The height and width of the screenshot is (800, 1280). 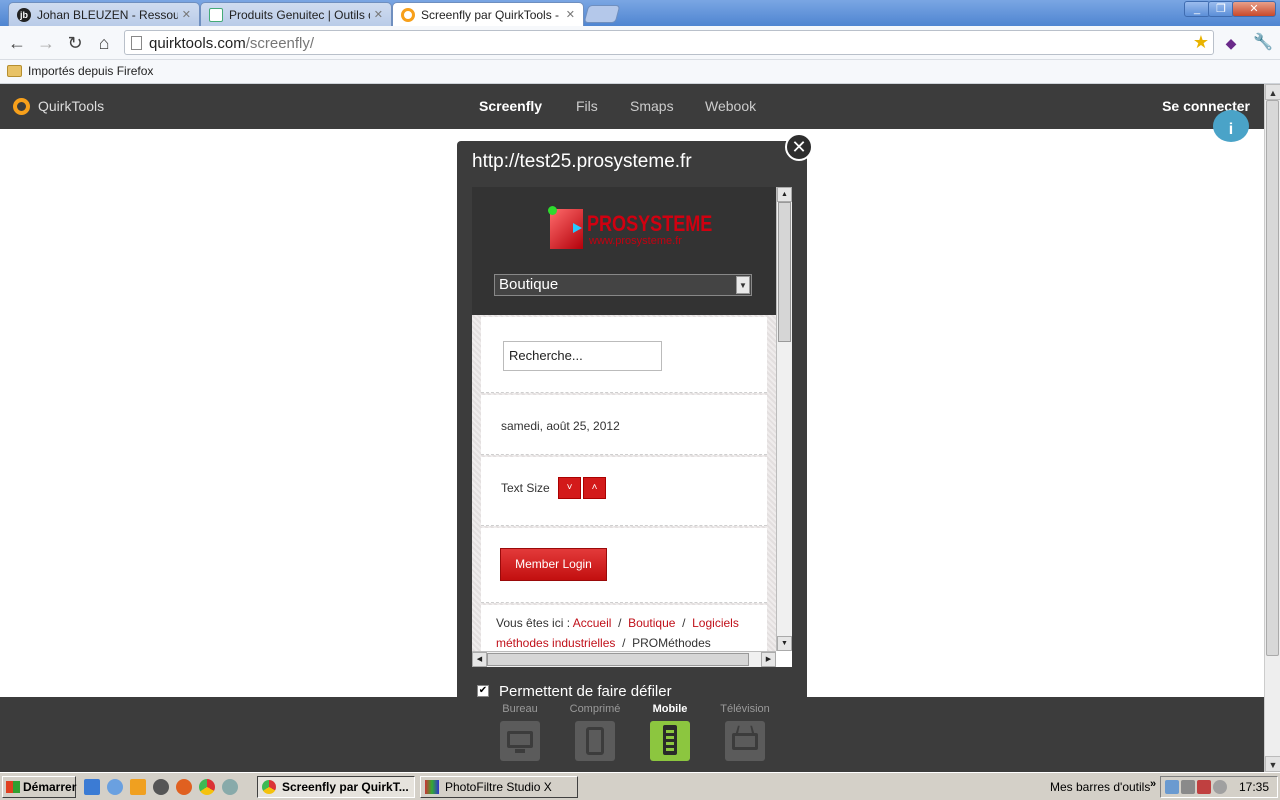 What do you see at coordinates (115, 787) in the screenshot?
I see `quicklaunch-ie-icon` at bounding box center [115, 787].